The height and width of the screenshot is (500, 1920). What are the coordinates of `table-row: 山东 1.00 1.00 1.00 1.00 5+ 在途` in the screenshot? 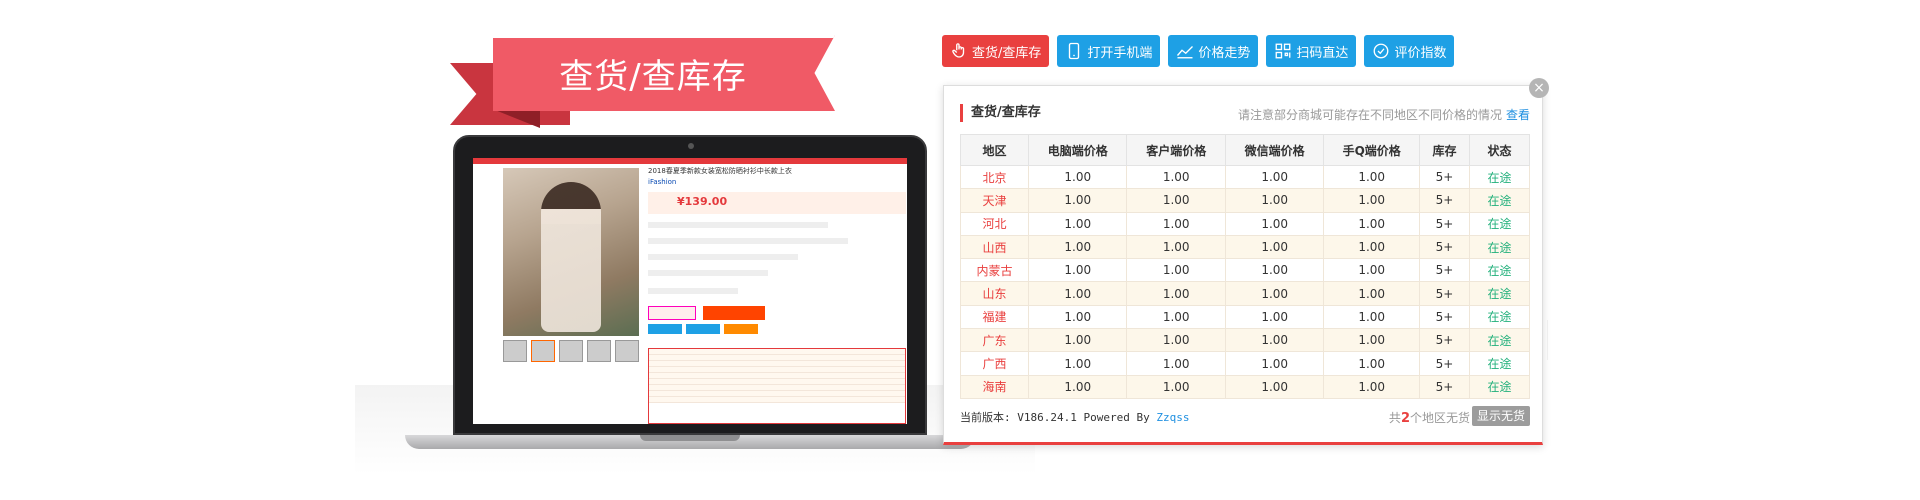 It's located at (1245, 293).